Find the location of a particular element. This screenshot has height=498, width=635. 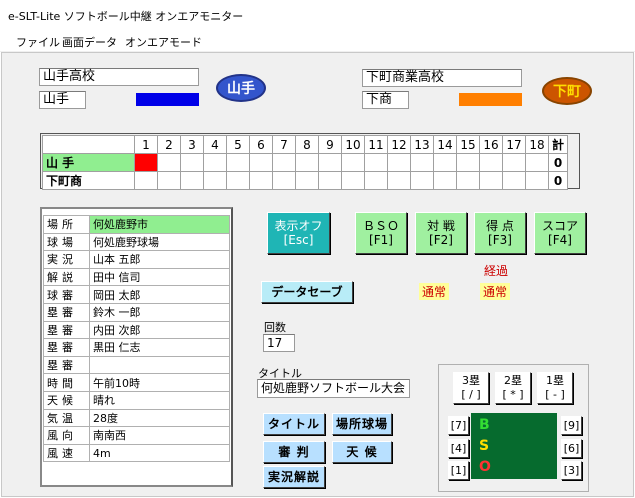

info-value: 晴れ is located at coordinates (159, 400).